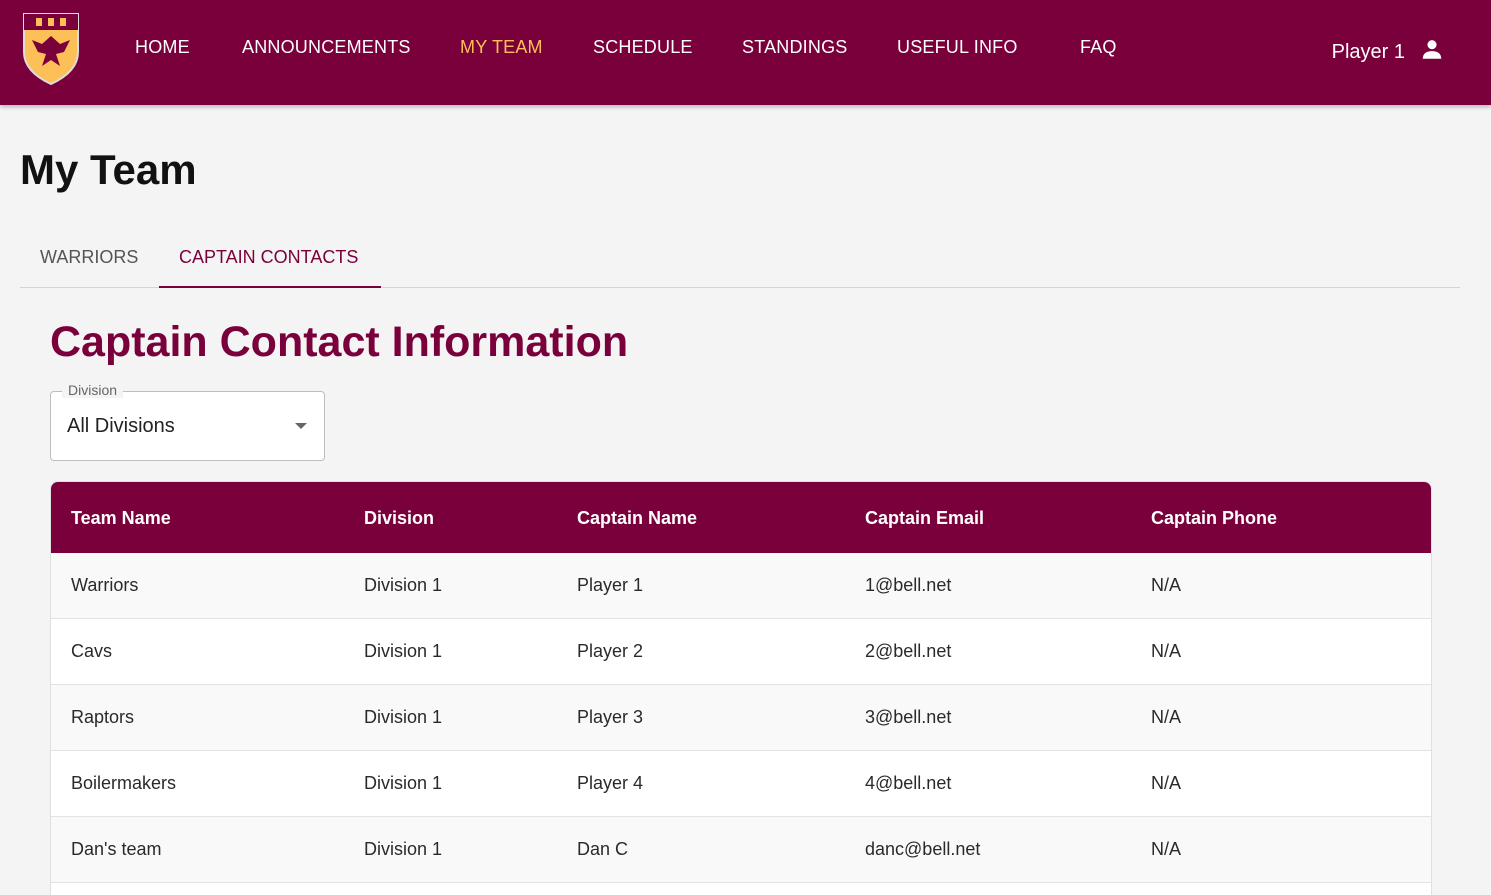  I want to click on nav-announcements: ANNOUNCEMENTS, so click(326, 47).